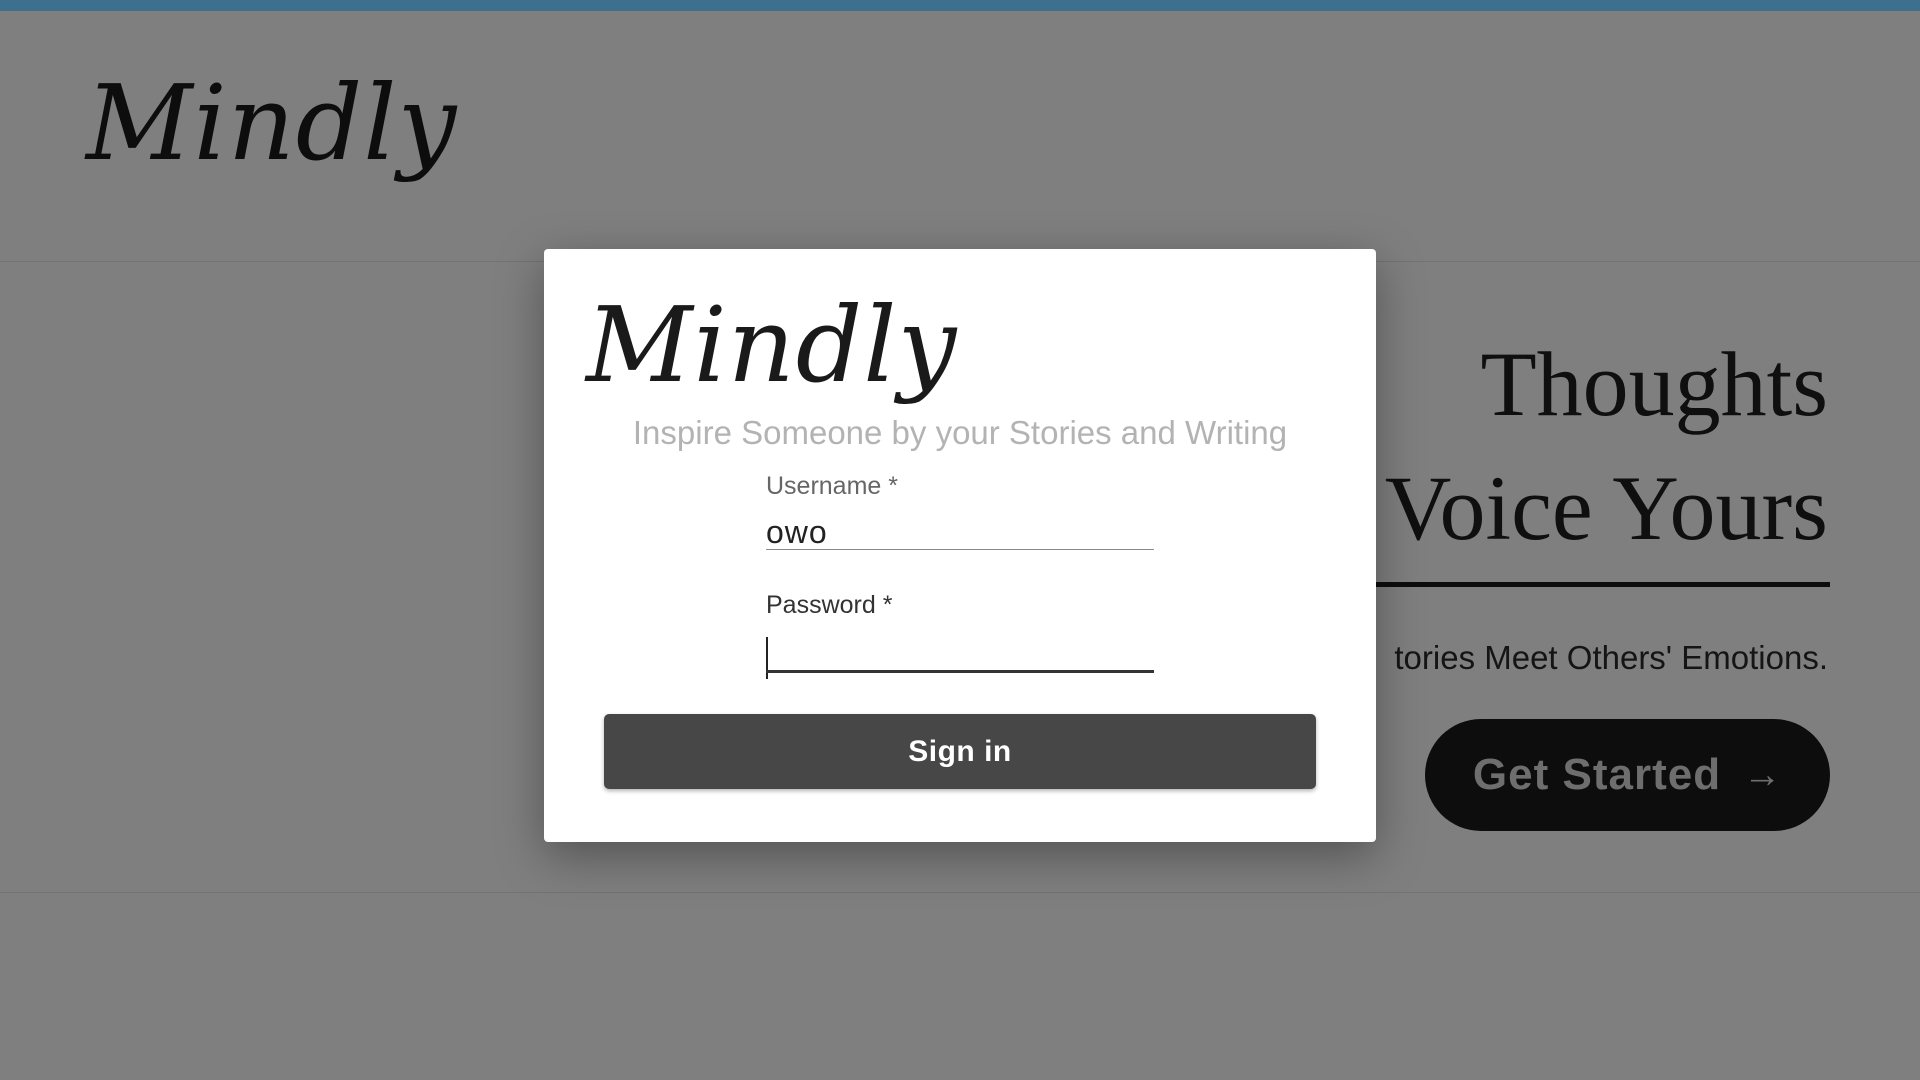  Describe the element at coordinates (960, 653) in the screenshot. I see `password-input` at that location.